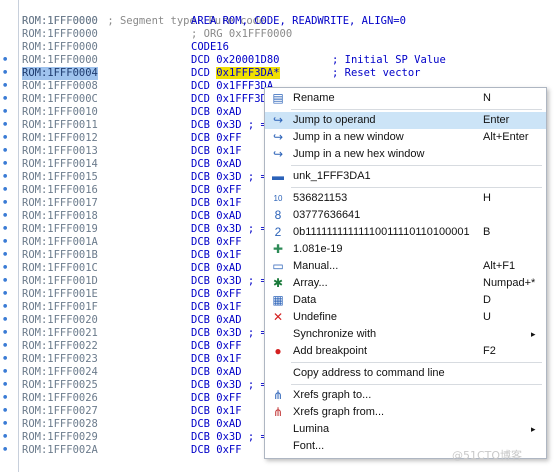  What do you see at coordinates (405, 198) in the screenshot?
I see `menu-decimal: 10 536821153 H` at bounding box center [405, 198].